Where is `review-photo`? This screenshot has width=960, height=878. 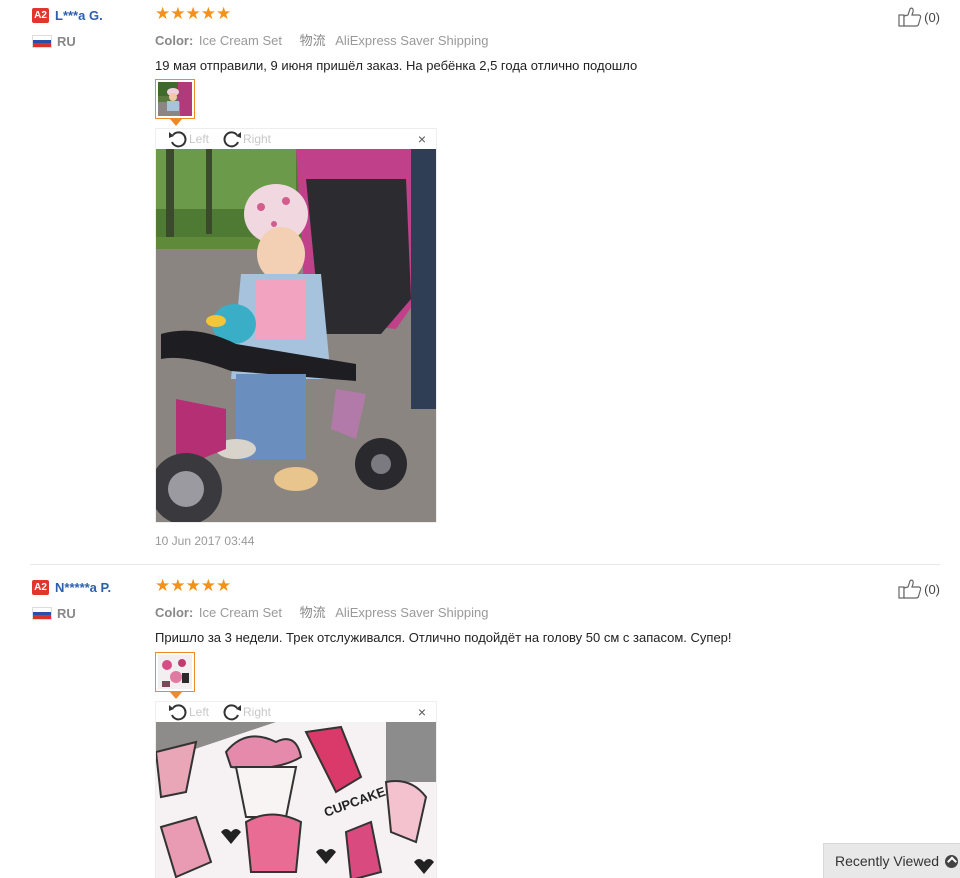
review-photo is located at coordinates (296, 335).